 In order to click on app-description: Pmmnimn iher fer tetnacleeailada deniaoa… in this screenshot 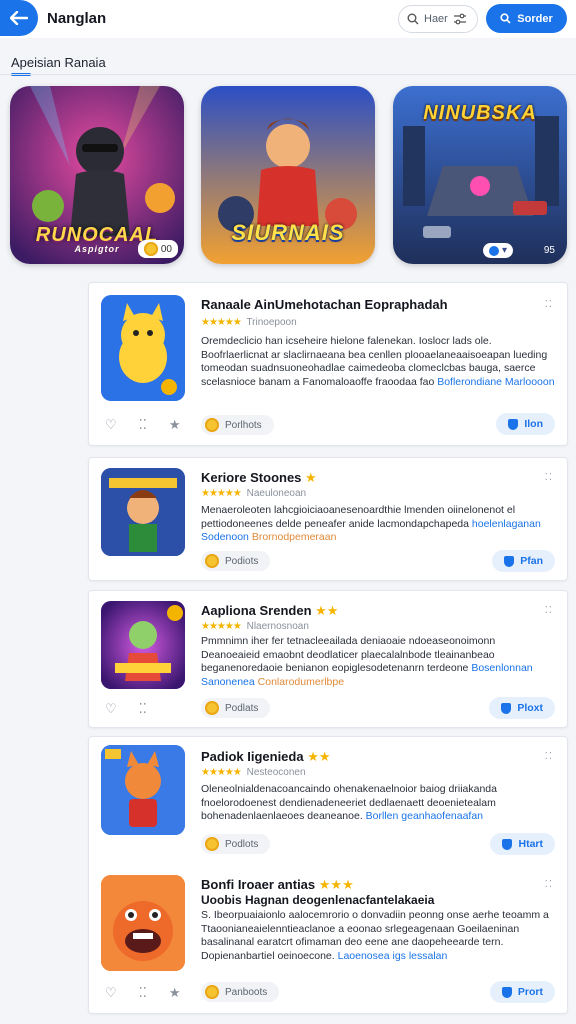, I will do `click(378, 662)`.